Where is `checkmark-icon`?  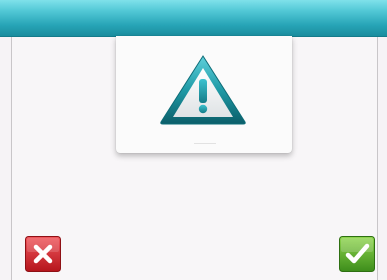 checkmark-icon is located at coordinates (357, 254).